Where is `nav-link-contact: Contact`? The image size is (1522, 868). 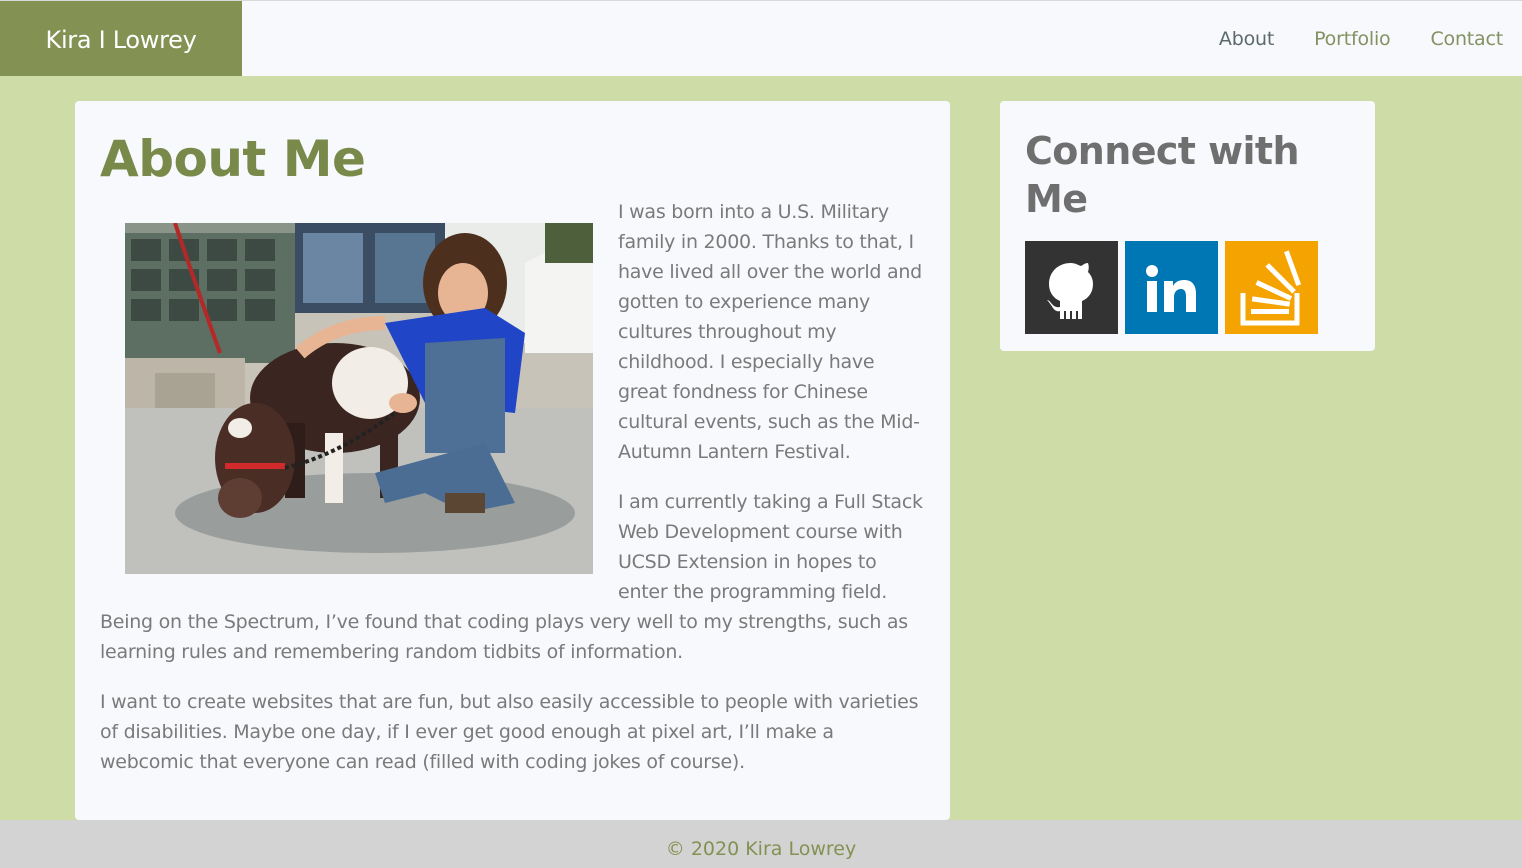
nav-link-contact: Contact is located at coordinates (1466, 39).